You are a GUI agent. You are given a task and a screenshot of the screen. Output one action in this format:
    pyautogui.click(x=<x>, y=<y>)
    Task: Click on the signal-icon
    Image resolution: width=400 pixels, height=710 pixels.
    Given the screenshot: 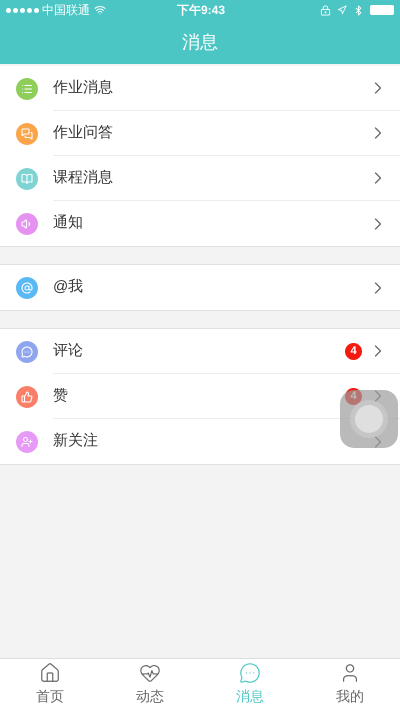 What is the action you would take?
    pyautogui.click(x=22, y=10)
    